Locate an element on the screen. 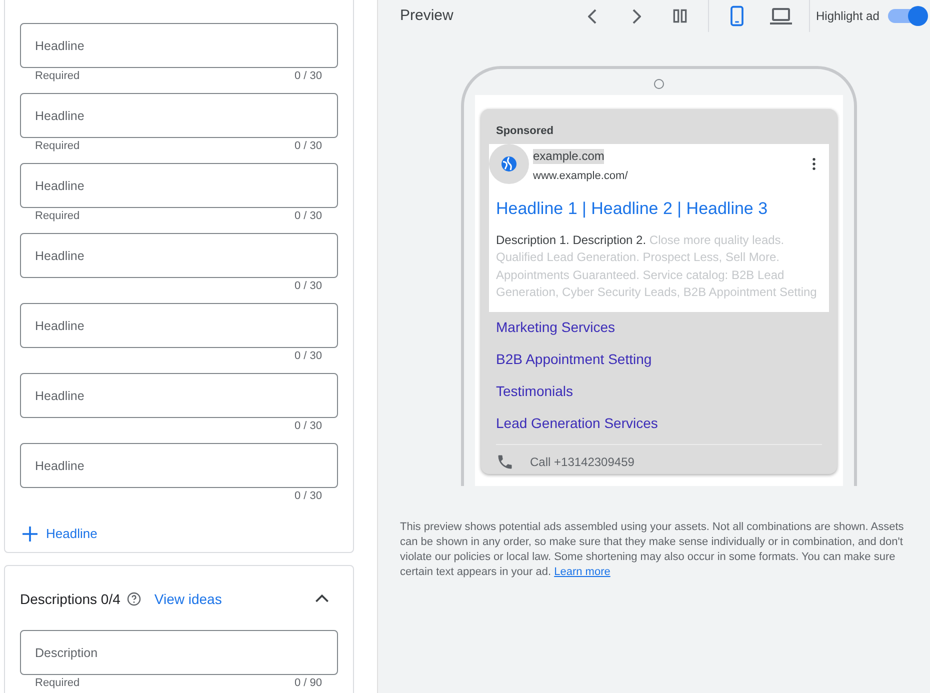  character-counter: 0 / 90 is located at coordinates (308, 684).